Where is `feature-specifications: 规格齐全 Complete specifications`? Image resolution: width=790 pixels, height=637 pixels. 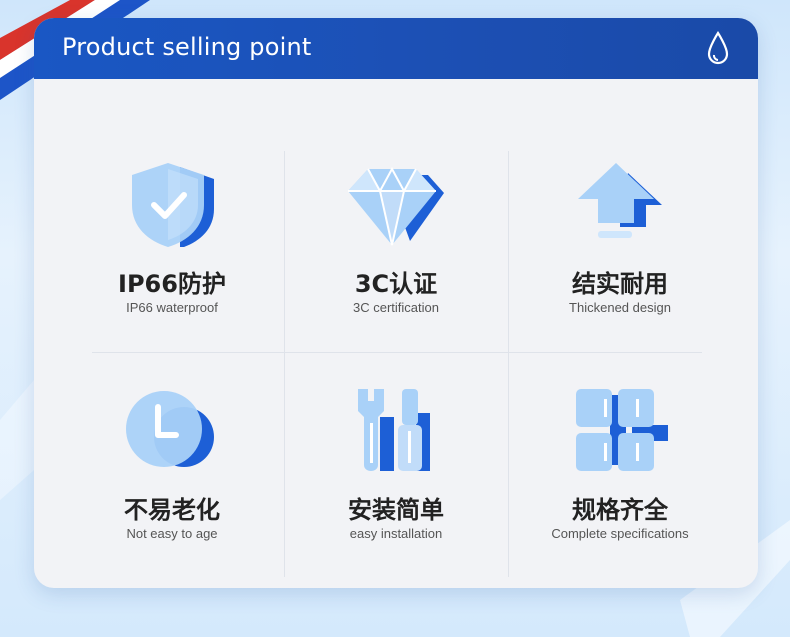 feature-specifications: 规格齐全 Complete specifications is located at coordinates (620, 487).